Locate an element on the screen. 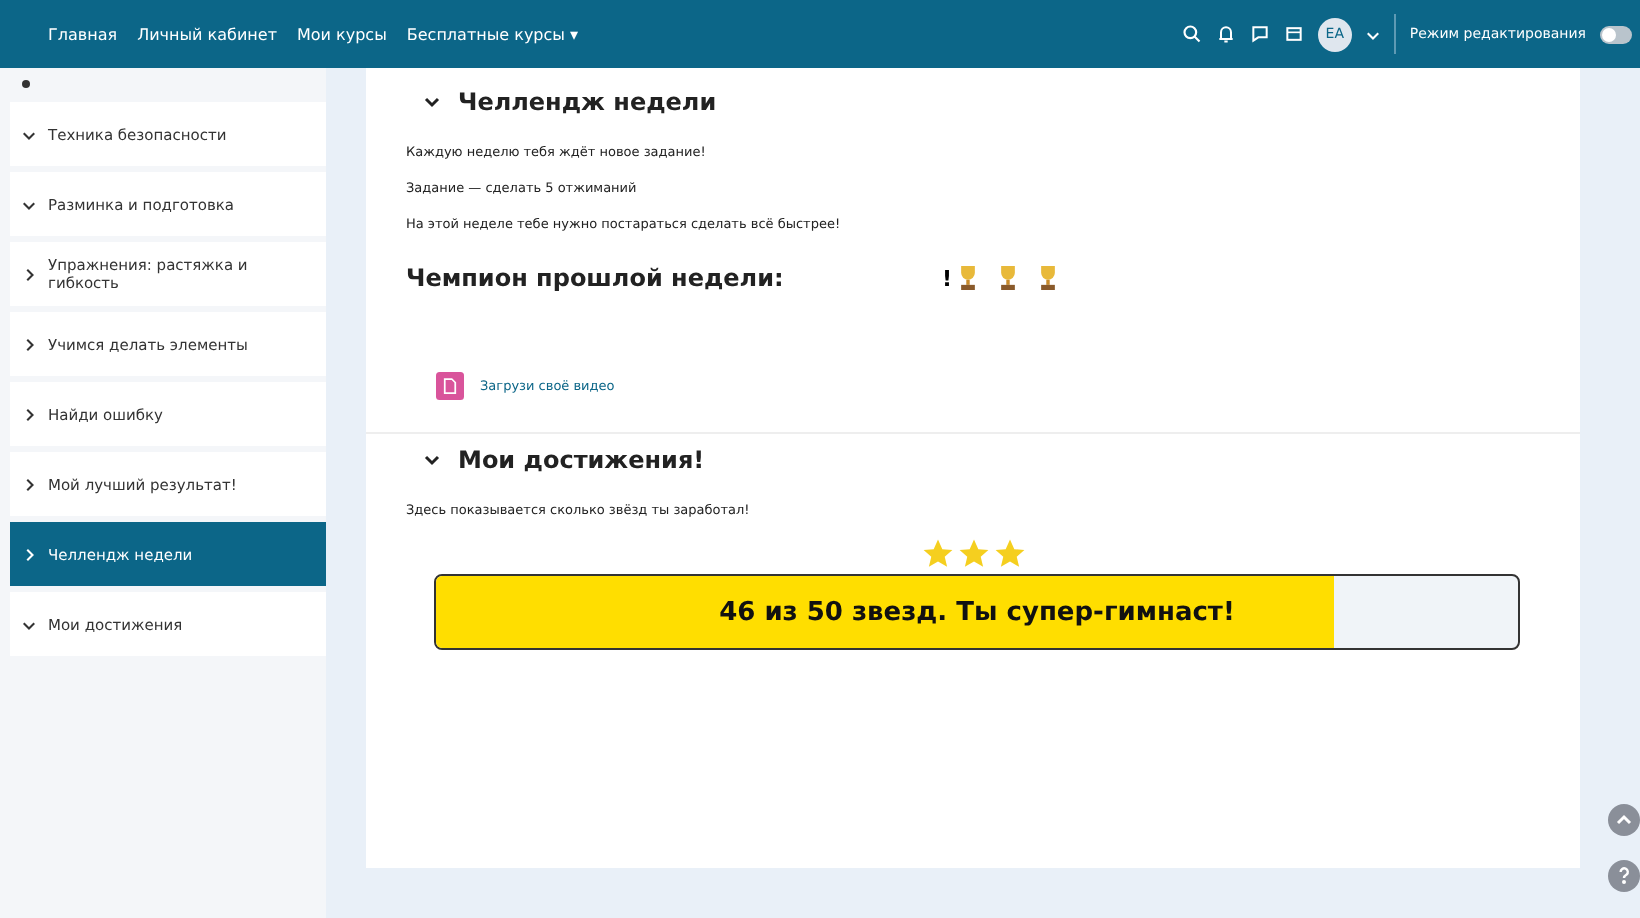 This screenshot has width=1640, height=918. exclamation-mark: ! is located at coordinates (947, 278).